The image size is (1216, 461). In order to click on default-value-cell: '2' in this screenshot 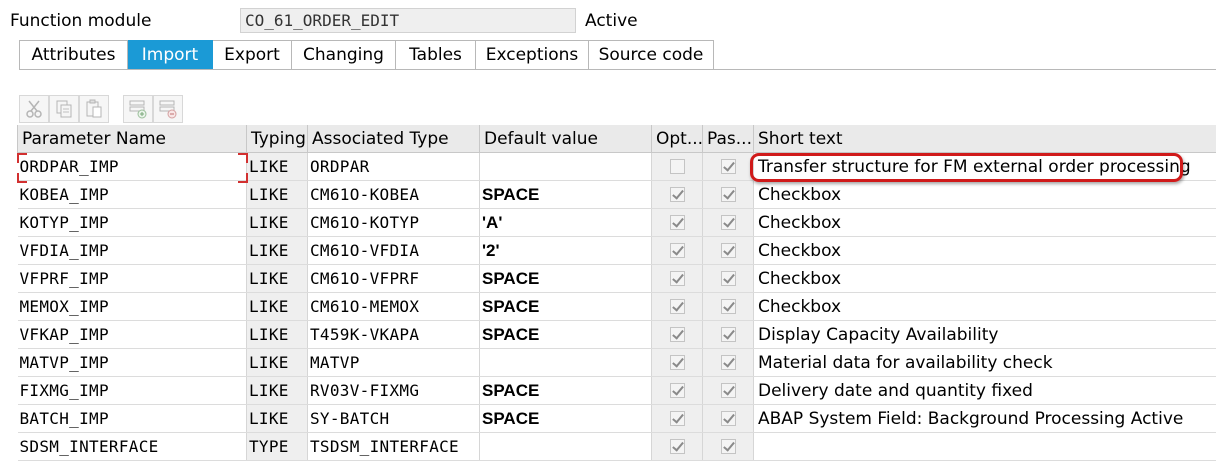, I will do `click(566, 251)`.